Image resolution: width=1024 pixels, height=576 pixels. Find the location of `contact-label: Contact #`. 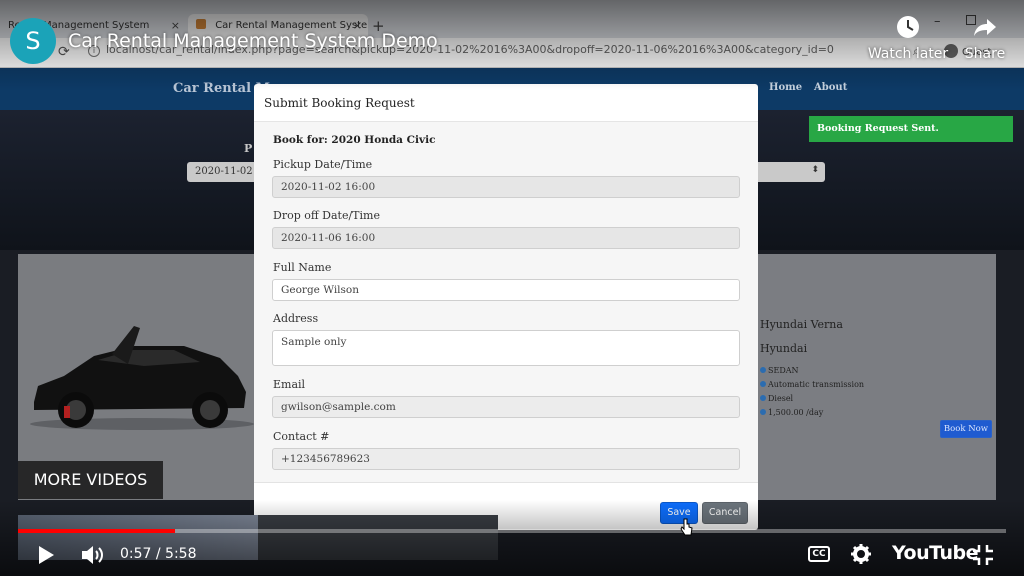

contact-label: Contact # is located at coordinates (301, 436).